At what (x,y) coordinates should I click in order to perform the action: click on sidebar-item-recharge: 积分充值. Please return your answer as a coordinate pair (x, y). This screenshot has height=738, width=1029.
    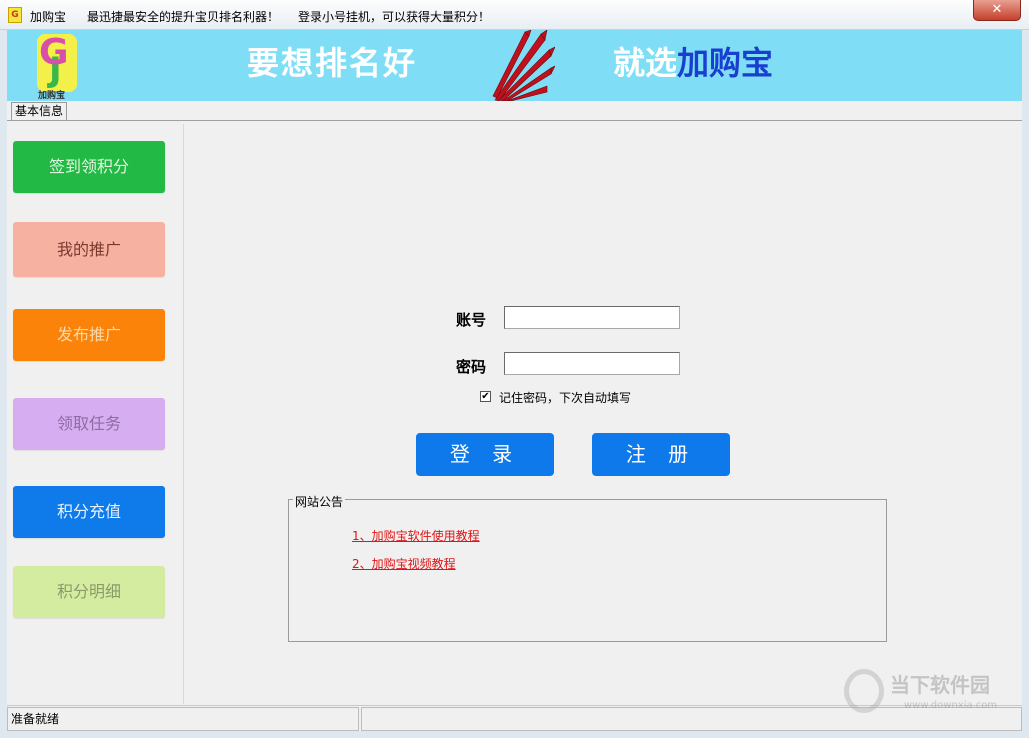
    Looking at the image, I should click on (89, 512).